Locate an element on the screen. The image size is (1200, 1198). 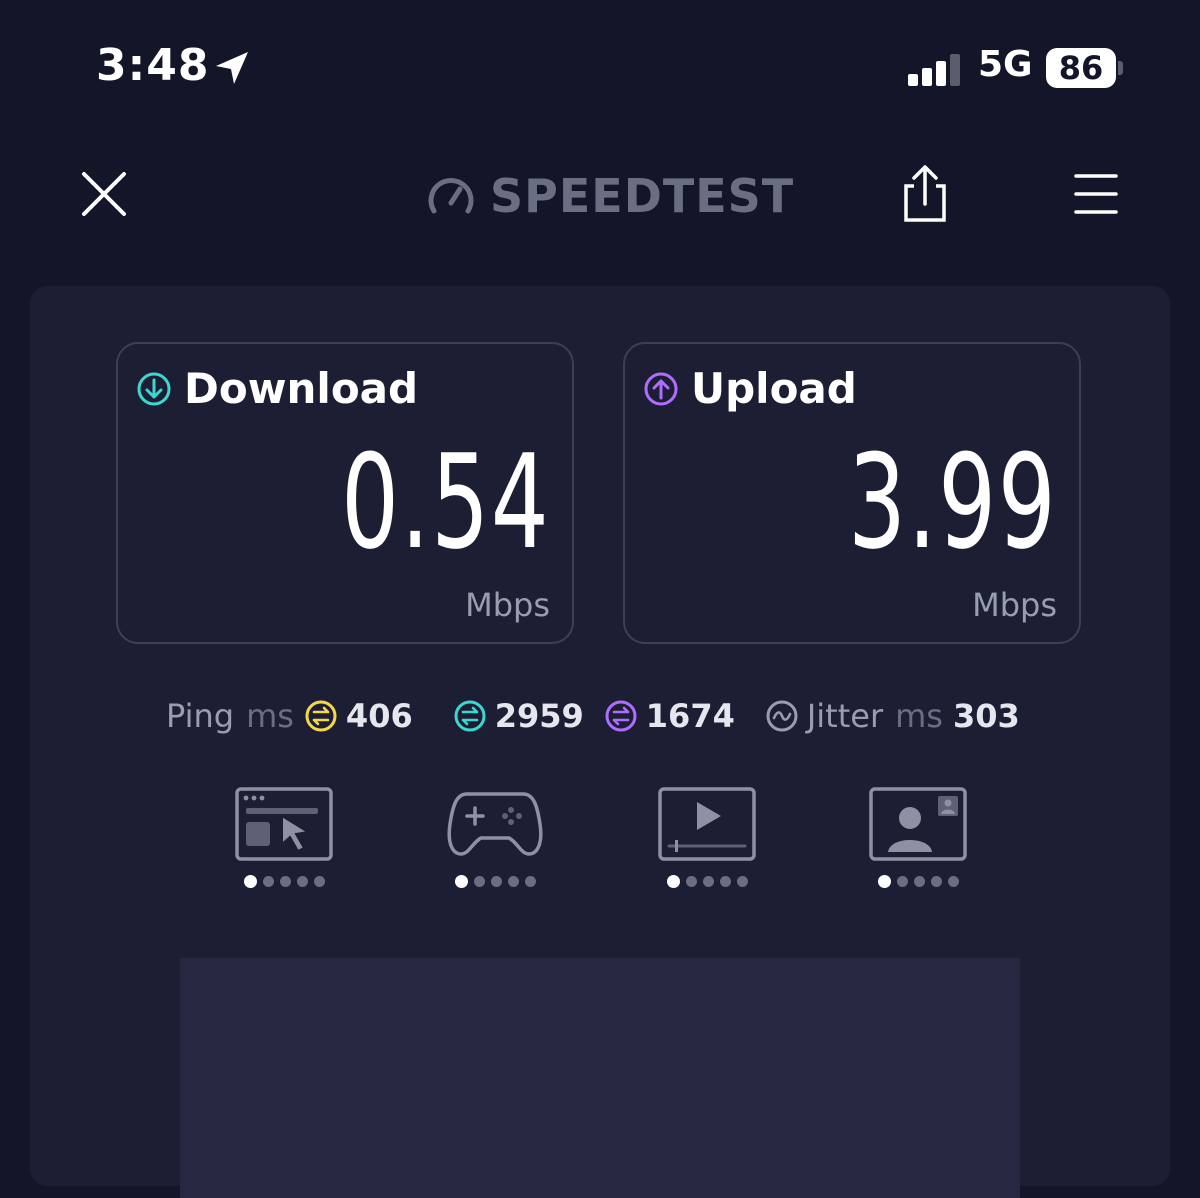
activity-video-chat is located at coordinates (918, 841).